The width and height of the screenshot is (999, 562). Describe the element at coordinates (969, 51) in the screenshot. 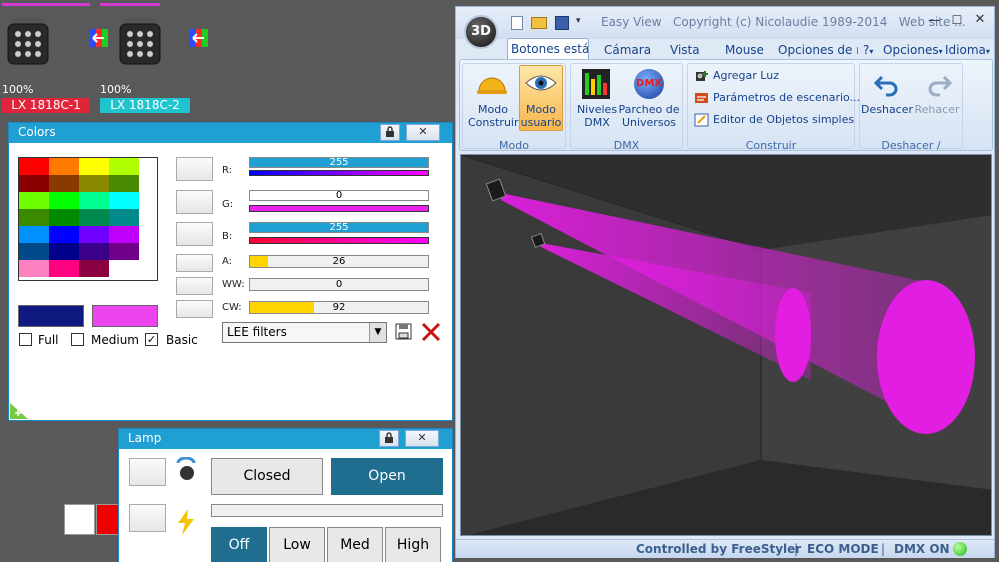

I see `menu-idioma: Idioma▾` at that location.